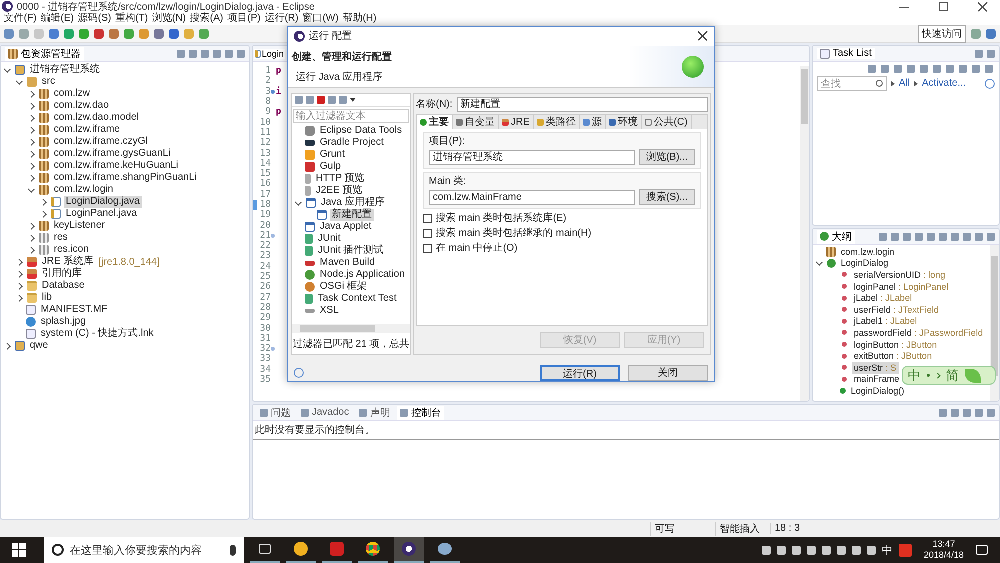 The image size is (1000, 563). Describe the element at coordinates (103, 202) in the screenshot. I see `tree-item: LoginDialog.java` at that location.